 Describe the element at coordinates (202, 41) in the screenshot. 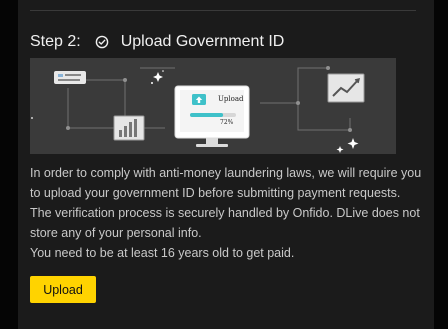

I see `step-title: Upload Government ID` at that location.